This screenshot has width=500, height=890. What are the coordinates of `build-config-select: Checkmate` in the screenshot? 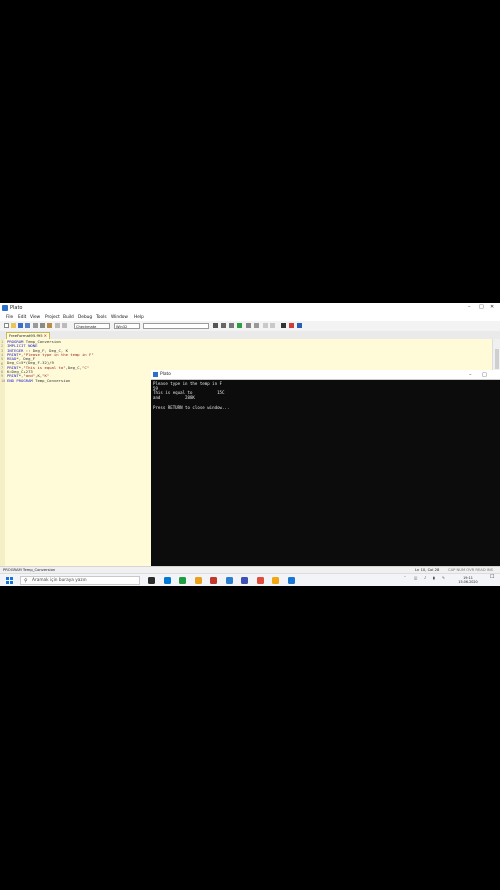 It's located at (92, 325).